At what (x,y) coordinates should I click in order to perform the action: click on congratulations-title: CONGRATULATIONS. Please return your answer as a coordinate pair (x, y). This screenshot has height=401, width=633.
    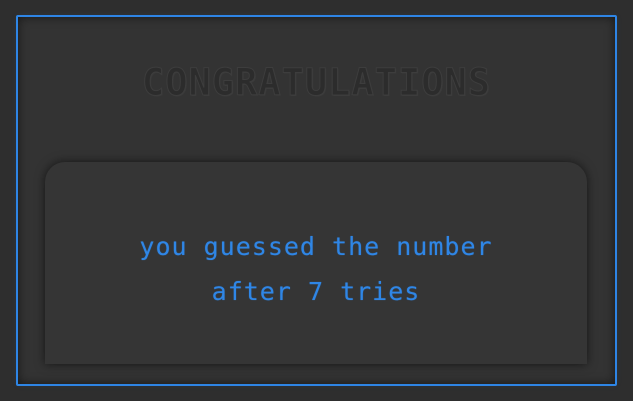
    Looking at the image, I should click on (316, 83).